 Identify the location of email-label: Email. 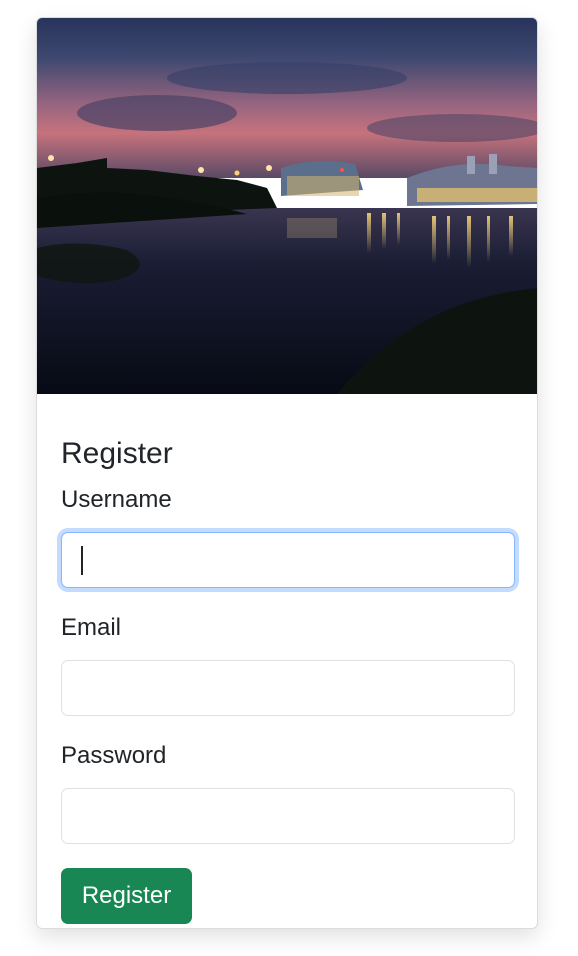
(91, 627).